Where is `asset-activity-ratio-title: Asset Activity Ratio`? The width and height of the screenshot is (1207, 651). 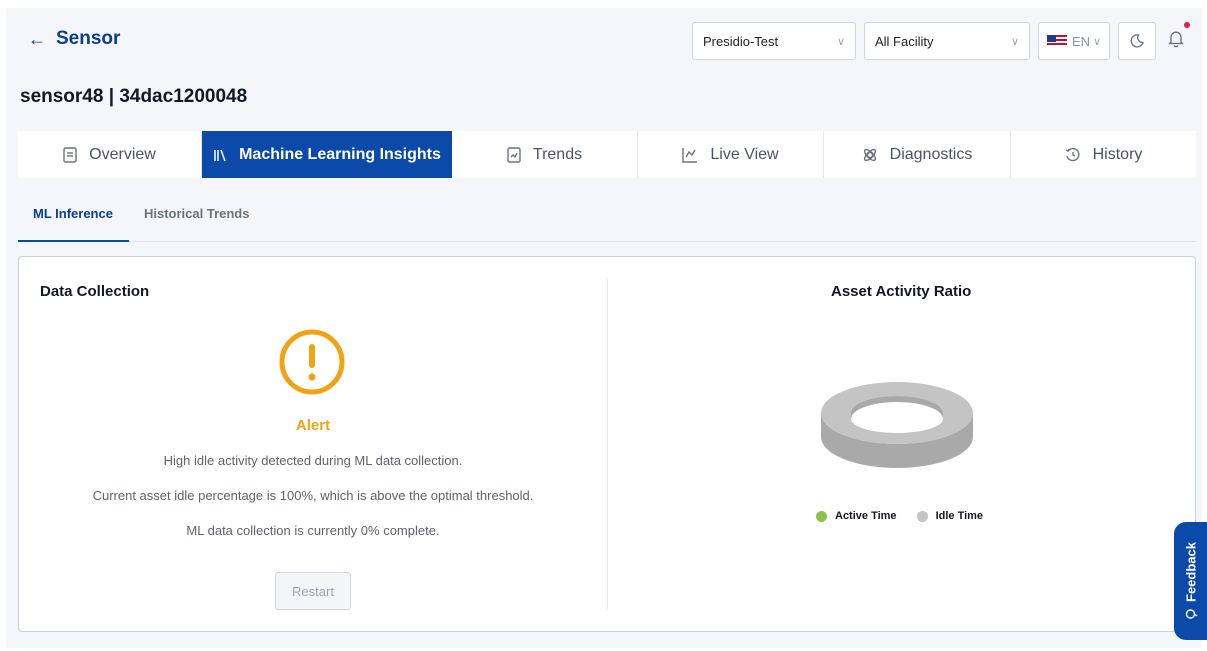 asset-activity-ratio-title: Asset Activity Ratio is located at coordinates (901, 291).